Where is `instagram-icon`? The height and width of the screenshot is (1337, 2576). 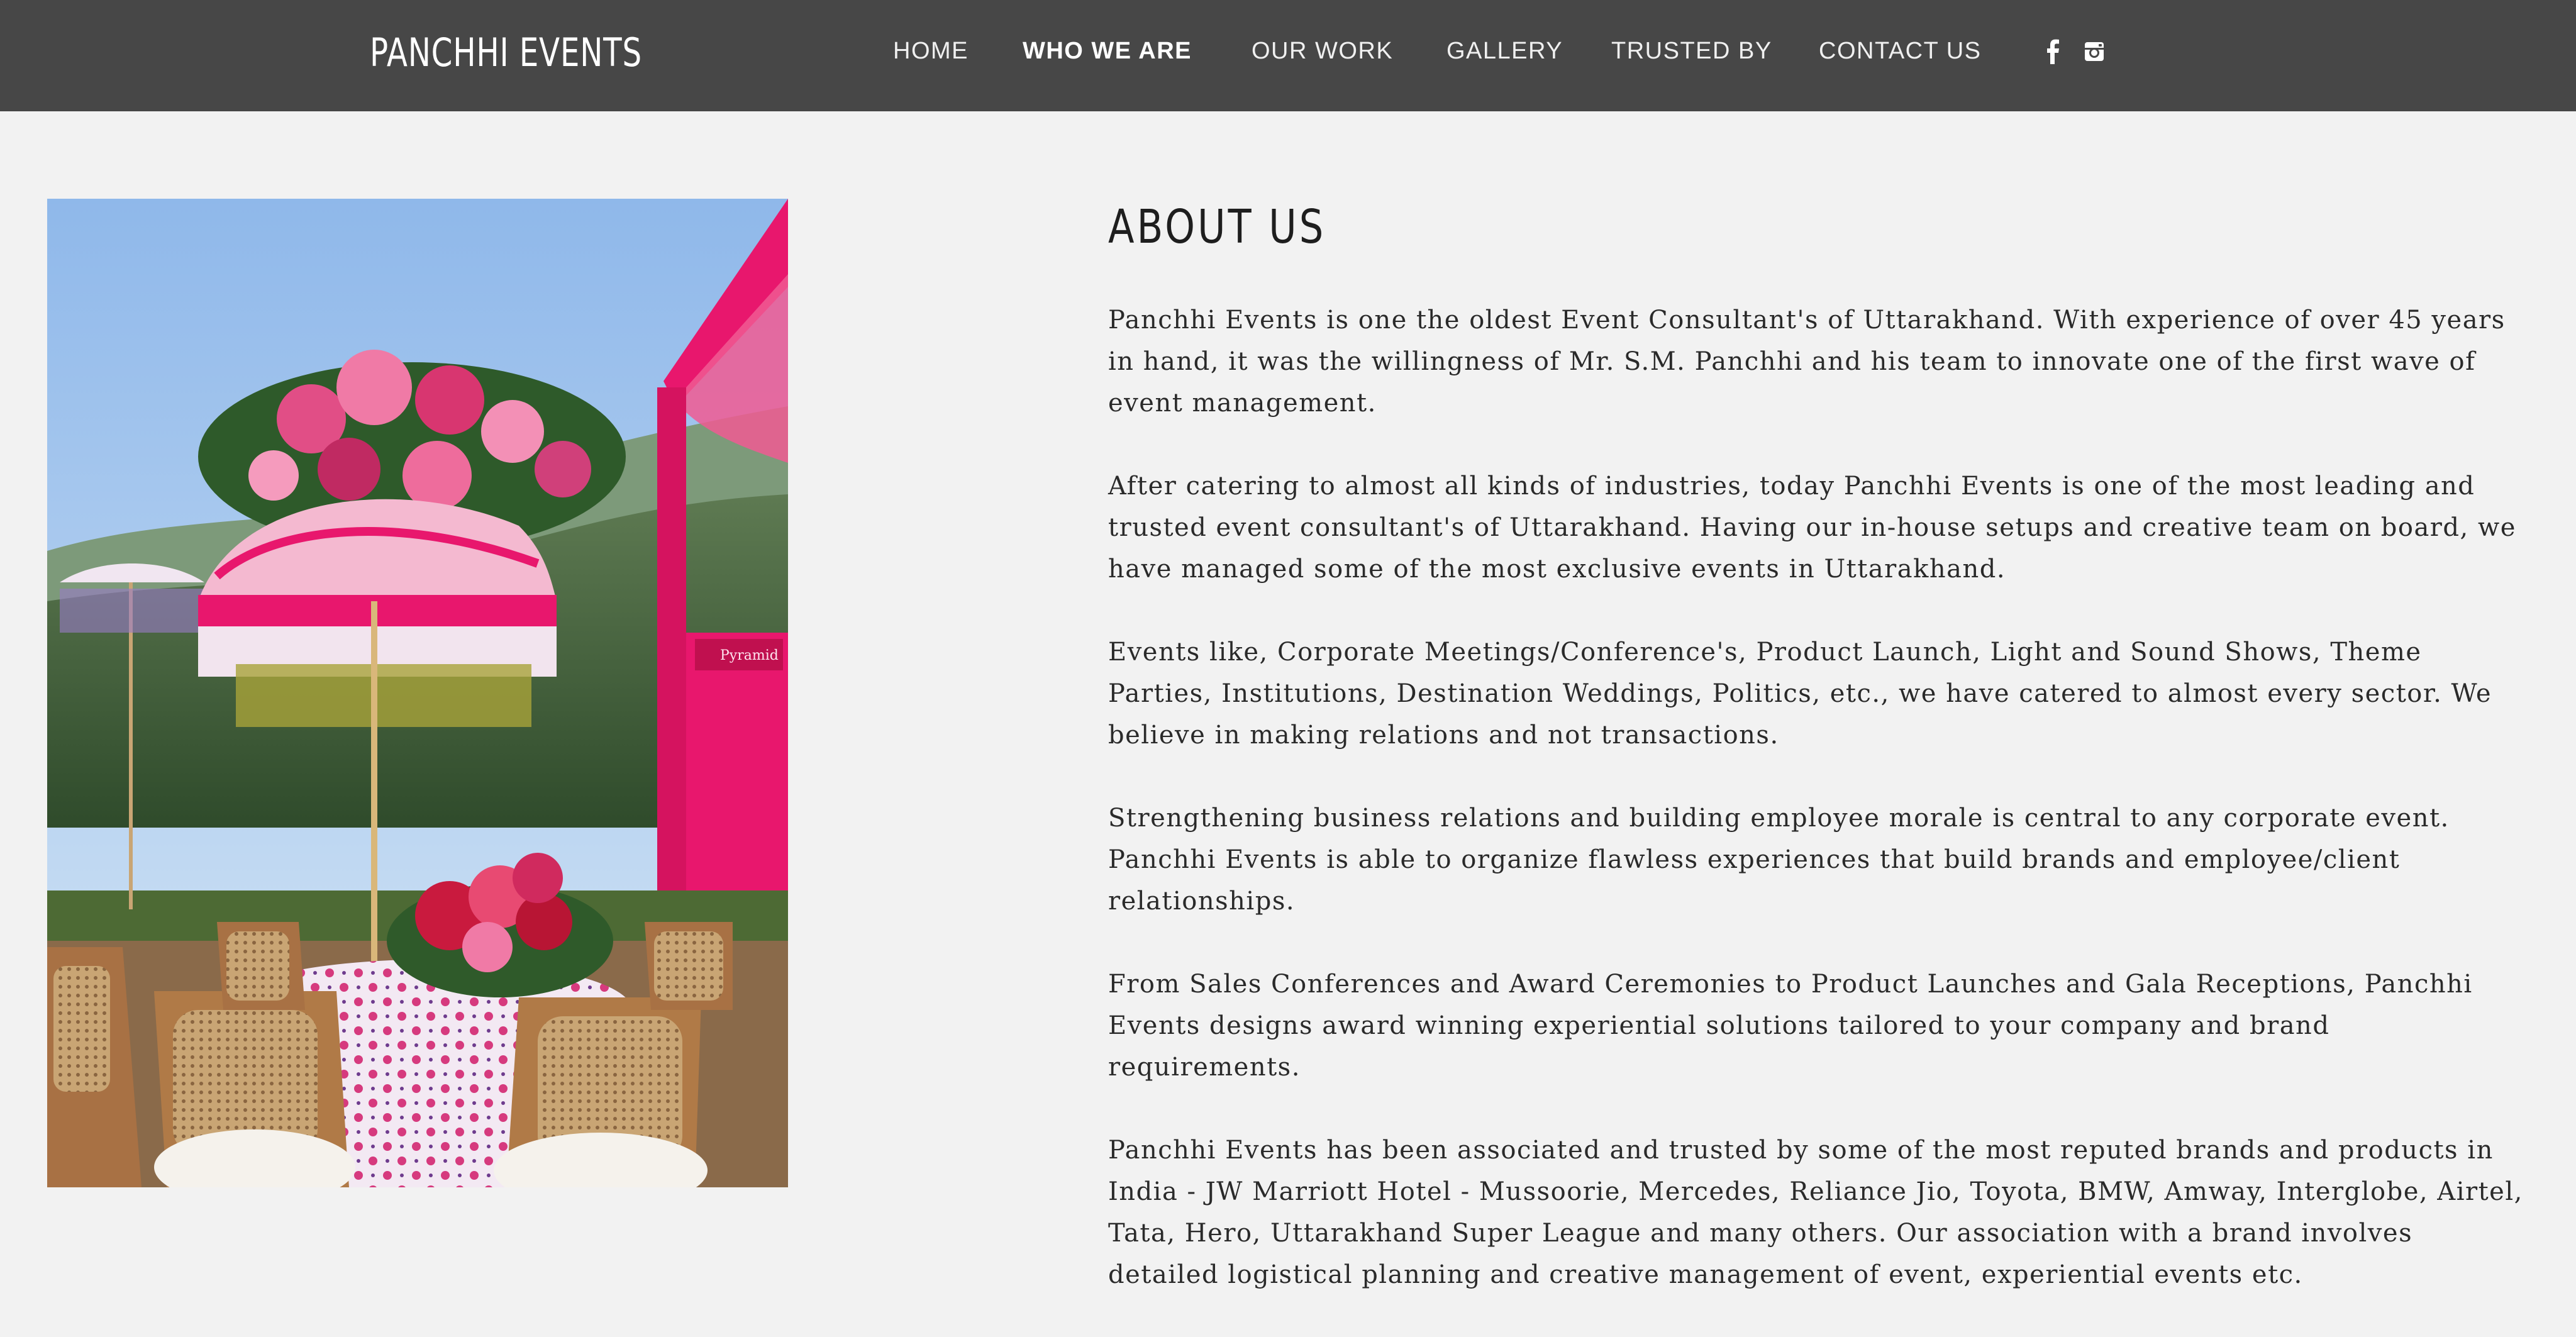 instagram-icon is located at coordinates (2094, 52).